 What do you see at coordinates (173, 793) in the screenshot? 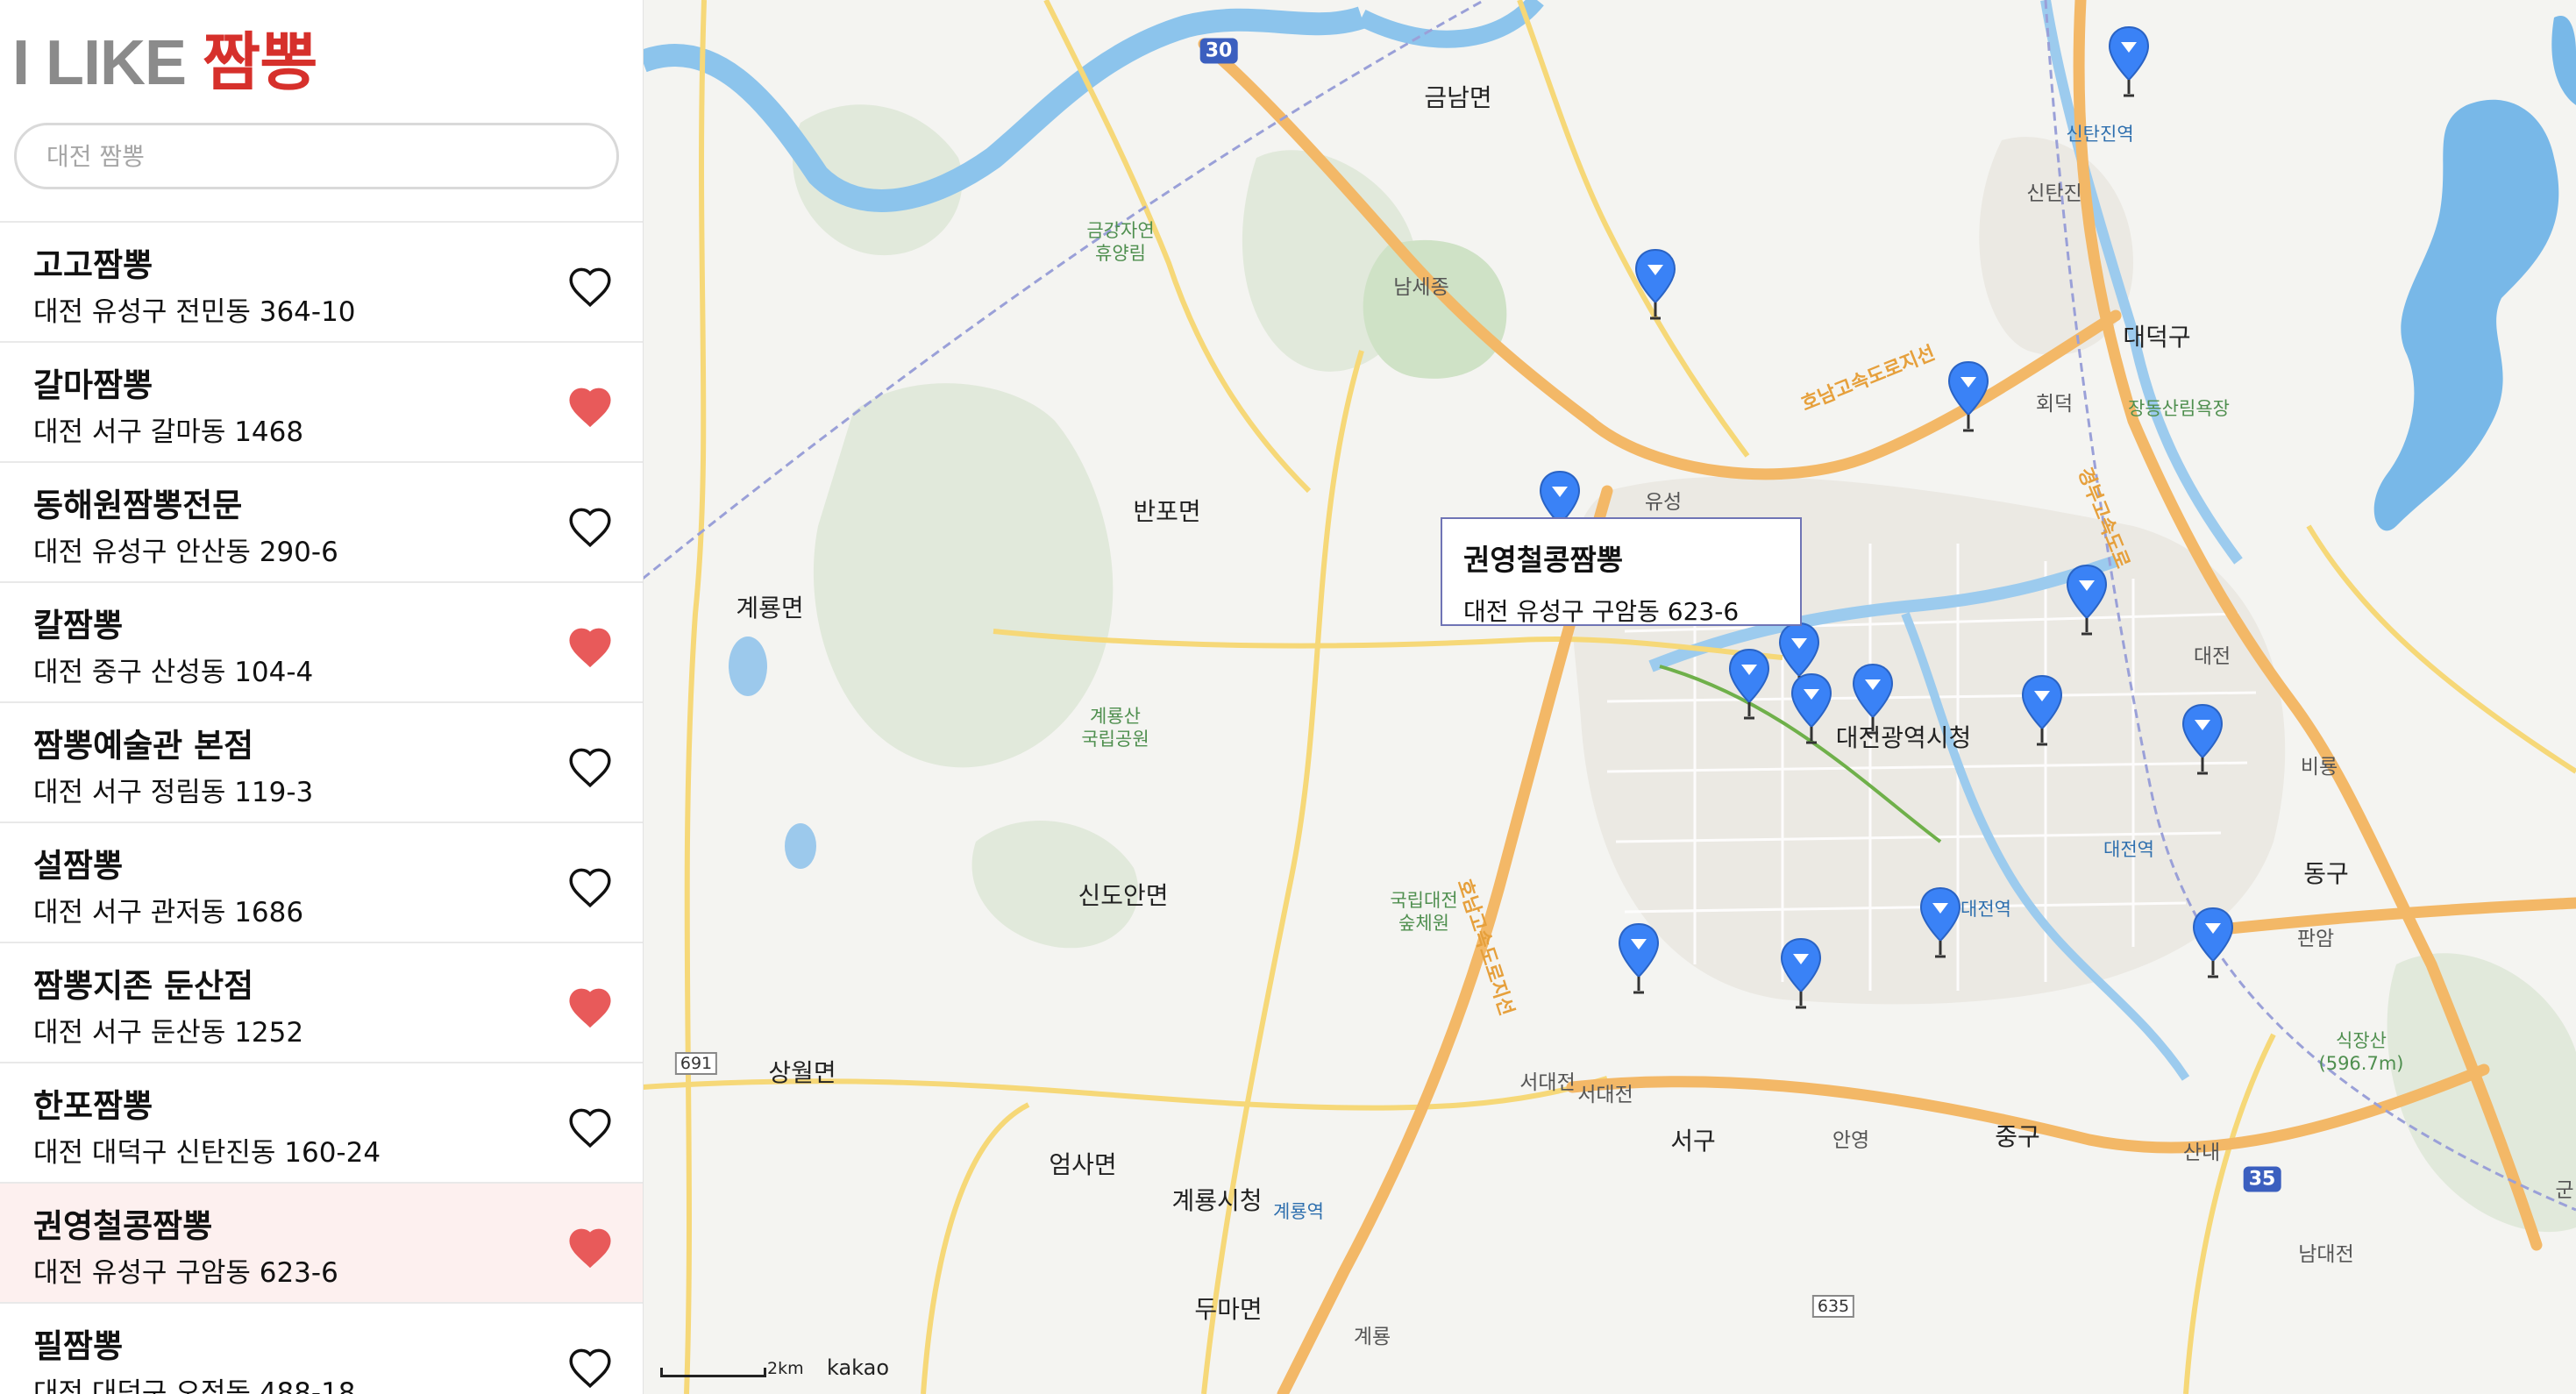
I see `restaurant-address: 대전 서구 정림동 119-3` at bounding box center [173, 793].